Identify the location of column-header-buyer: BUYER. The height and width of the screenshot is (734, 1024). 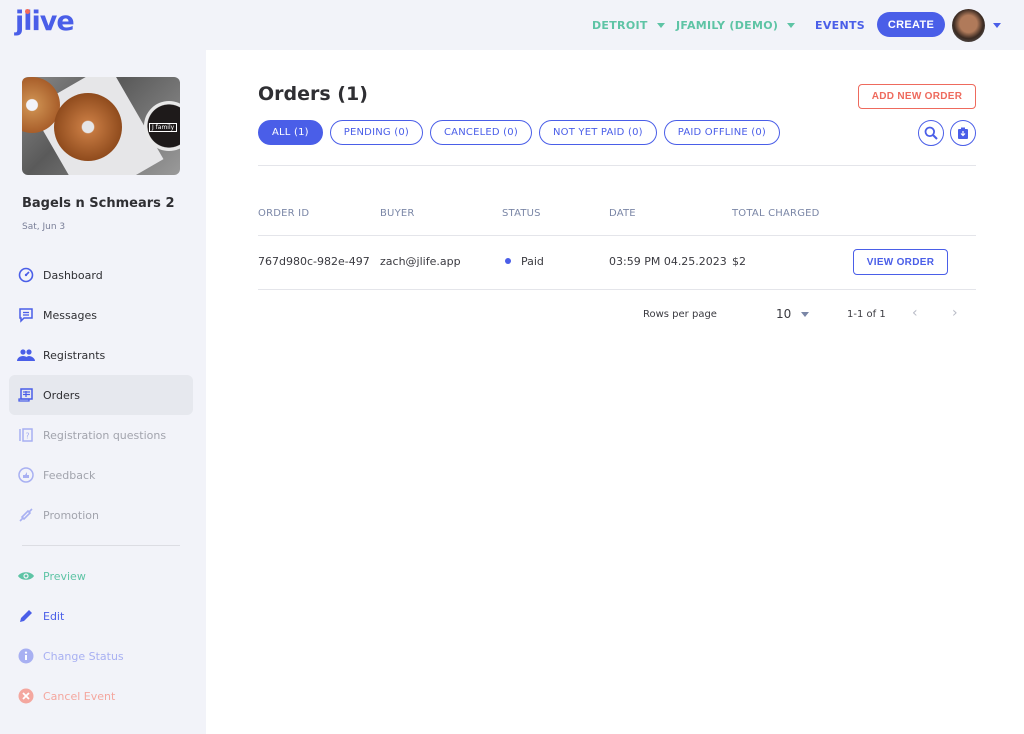
(397, 213).